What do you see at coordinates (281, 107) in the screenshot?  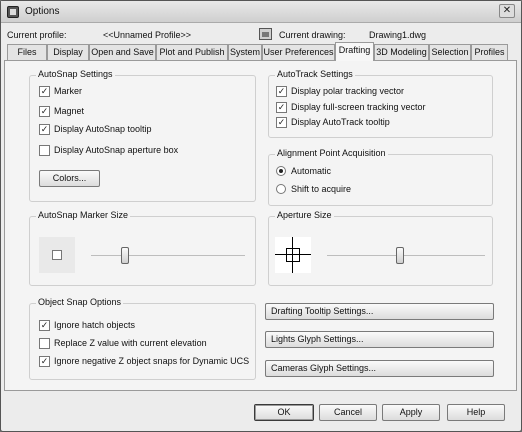 I see `fullscreen-tracking-check-box: ✓` at bounding box center [281, 107].